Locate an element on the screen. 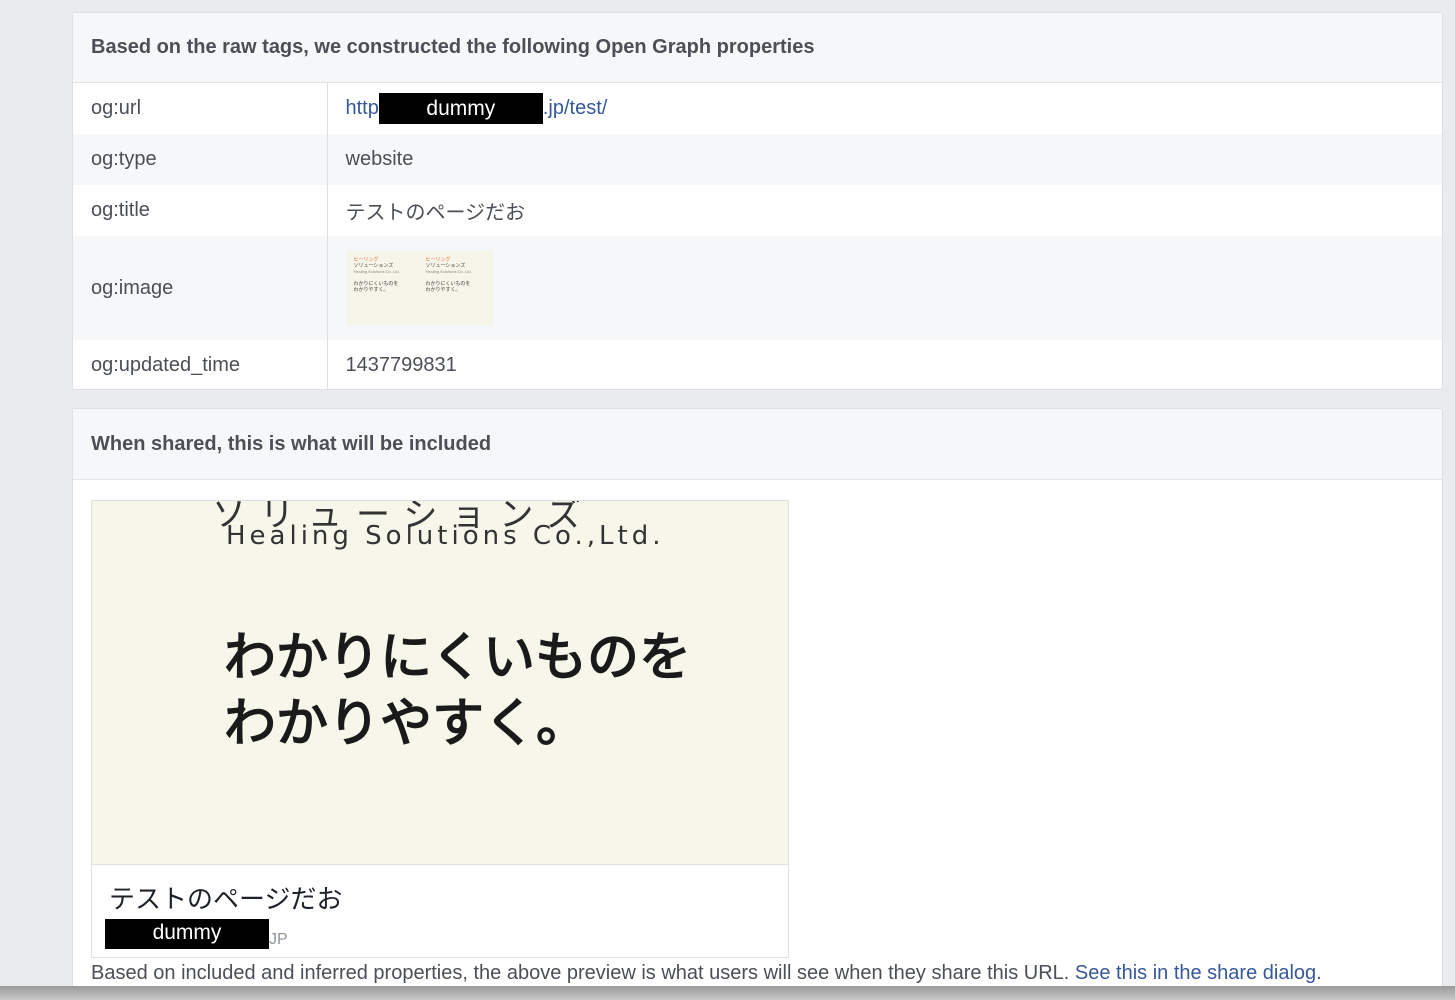  table-row: og:url http dummy .jp/test/ is located at coordinates (757, 108).